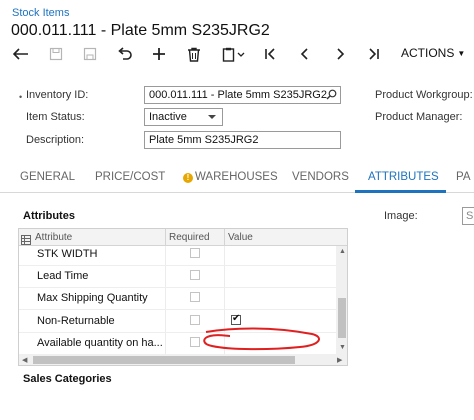  What do you see at coordinates (53, 237) in the screenshot?
I see `column-header-attribute: Attribute` at bounding box center [53, 237].